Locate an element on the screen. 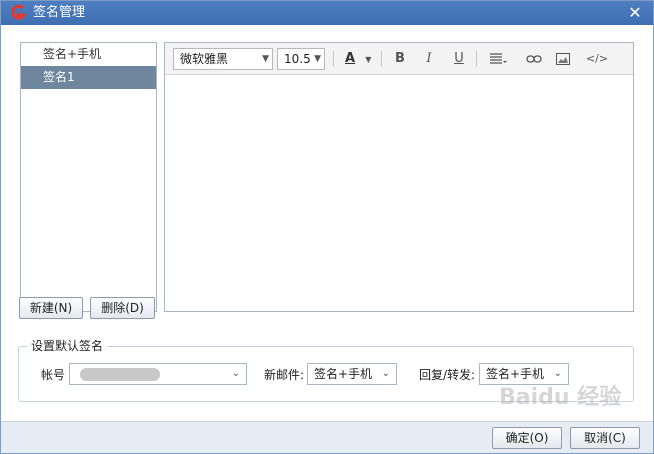 The image size is (654, 454). title-bar: 签名管理 ✕ is located at coordinates (327, 13).